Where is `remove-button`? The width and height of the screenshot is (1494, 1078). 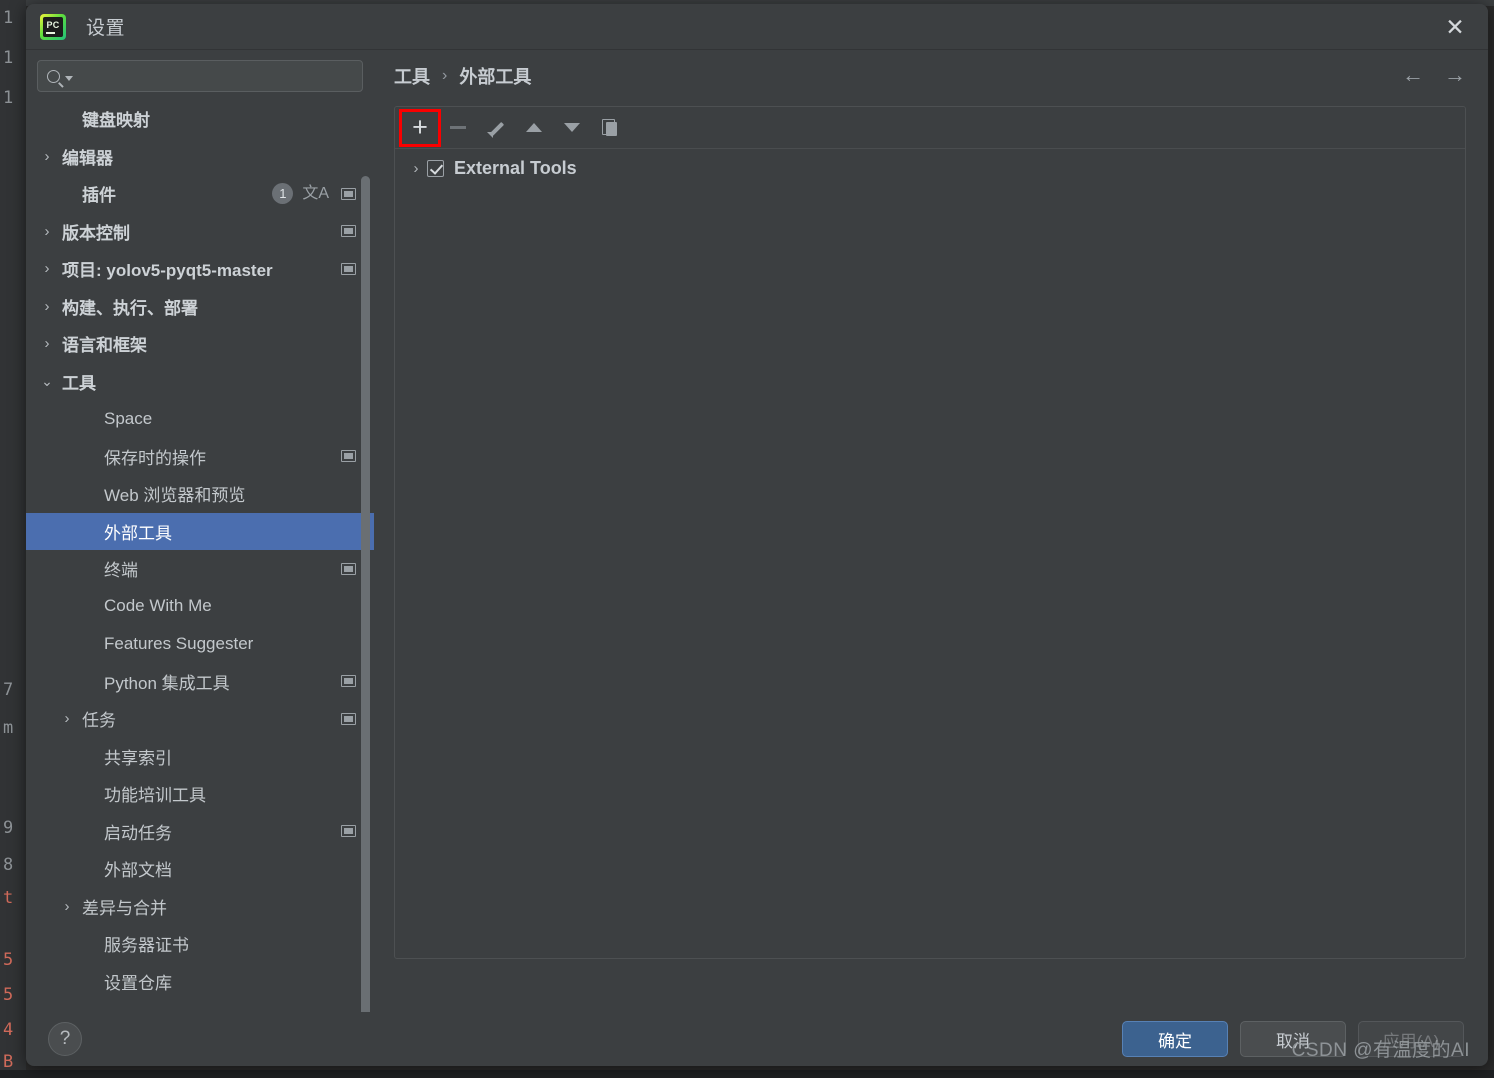
remove-button is located at coordinates (458, 128).